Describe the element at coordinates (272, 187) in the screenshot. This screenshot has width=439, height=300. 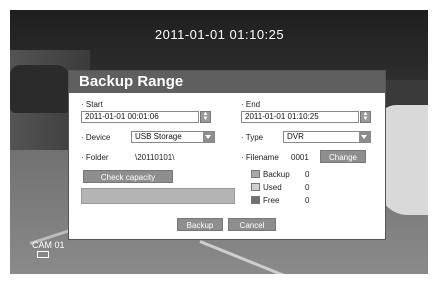
I see `used-legend-label: Used` at that location.